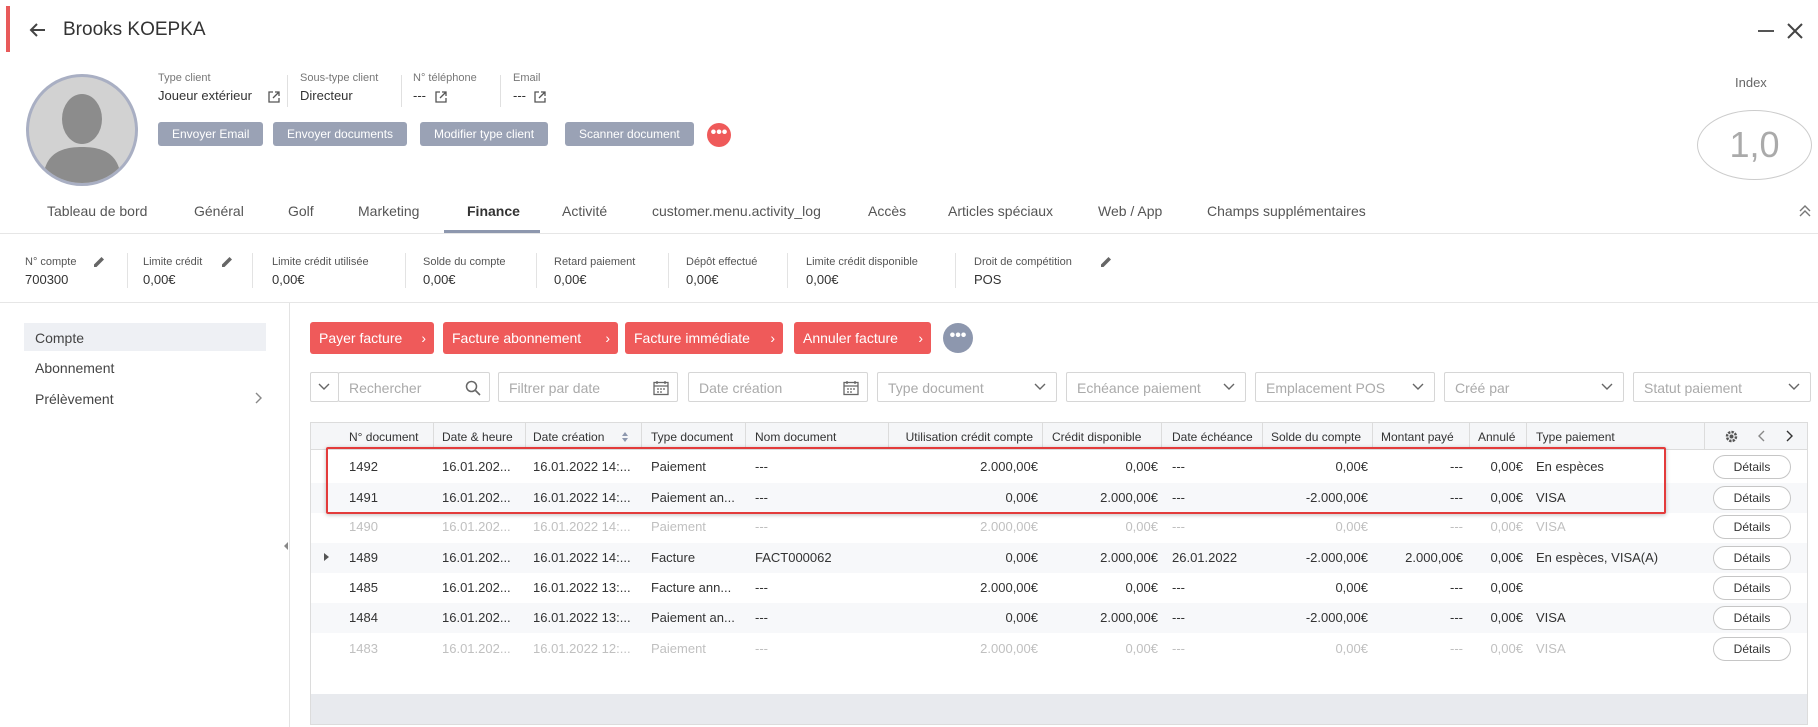 The width and height of the screenshot is (1818, 727). Describe the element at coordinates (59, 338) in the screenshot. I see `left-nav-compte: Compte` at that location.